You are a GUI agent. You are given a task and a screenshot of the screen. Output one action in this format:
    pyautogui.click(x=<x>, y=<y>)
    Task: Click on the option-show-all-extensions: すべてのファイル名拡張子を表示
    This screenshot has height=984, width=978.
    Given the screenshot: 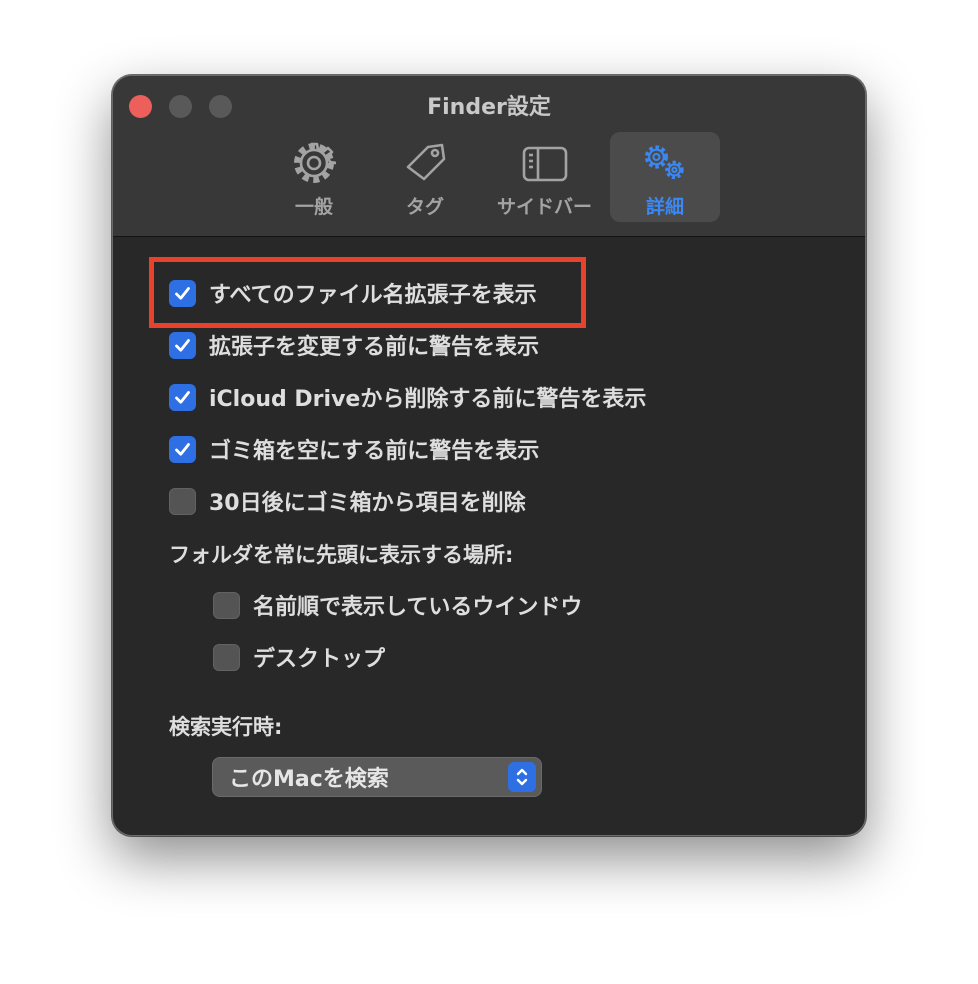 What is the action you would take?
    pyautogui.click(x=353, y=293)
    